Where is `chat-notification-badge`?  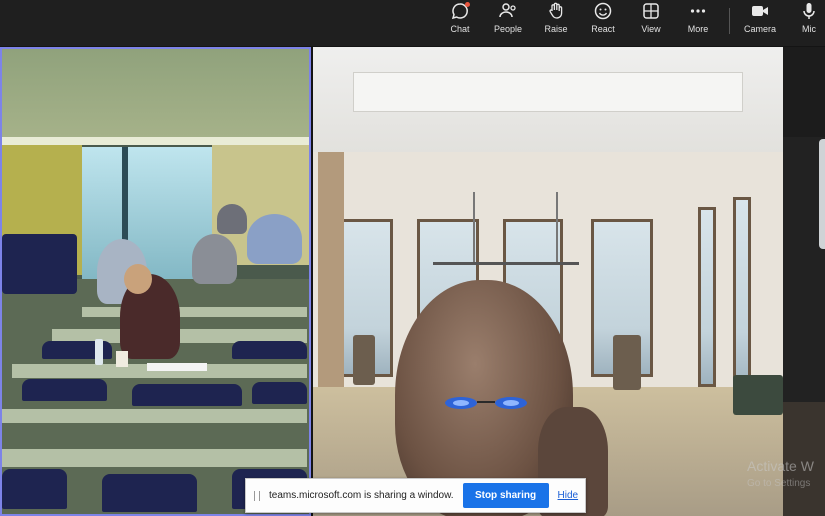
chat-notification-badge is located at coordinates (467, 4).